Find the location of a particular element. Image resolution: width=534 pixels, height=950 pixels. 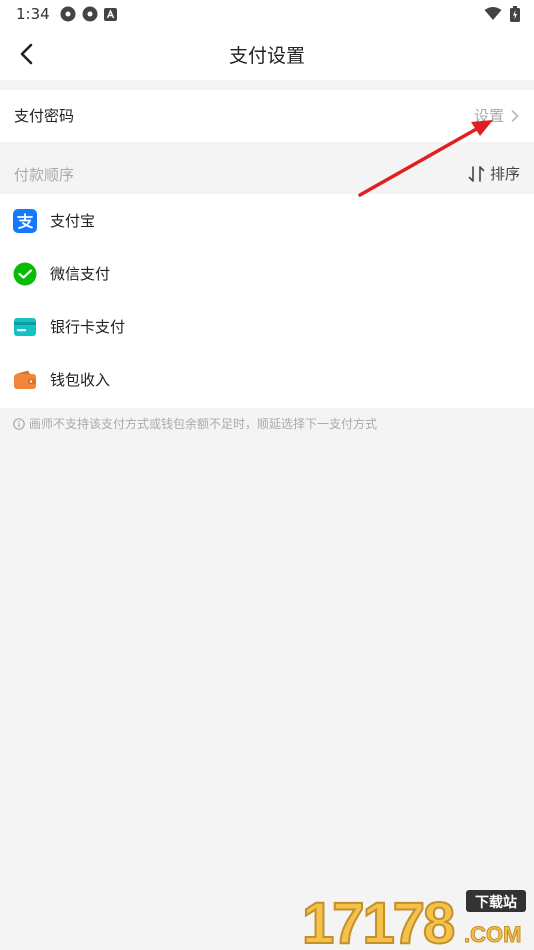

list-item: 银行卡支付 is located at coordinates (267, 326).